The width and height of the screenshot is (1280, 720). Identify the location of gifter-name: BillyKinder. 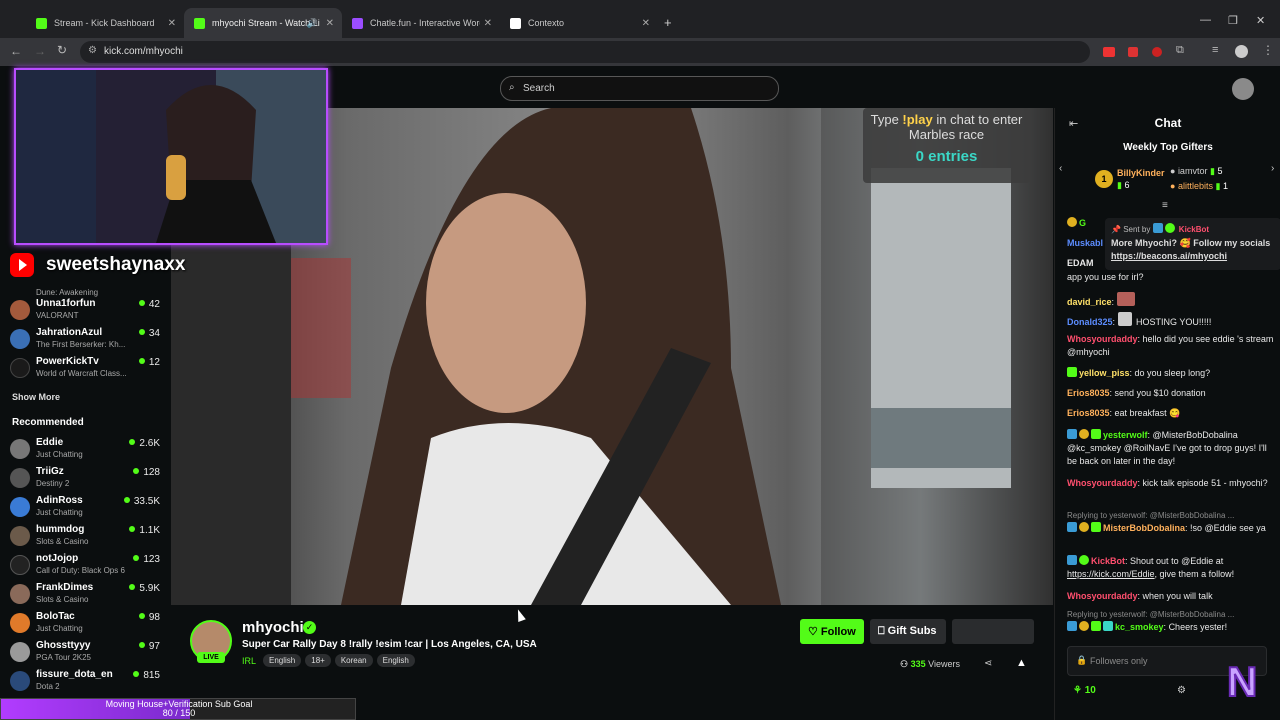
(1141, 173).